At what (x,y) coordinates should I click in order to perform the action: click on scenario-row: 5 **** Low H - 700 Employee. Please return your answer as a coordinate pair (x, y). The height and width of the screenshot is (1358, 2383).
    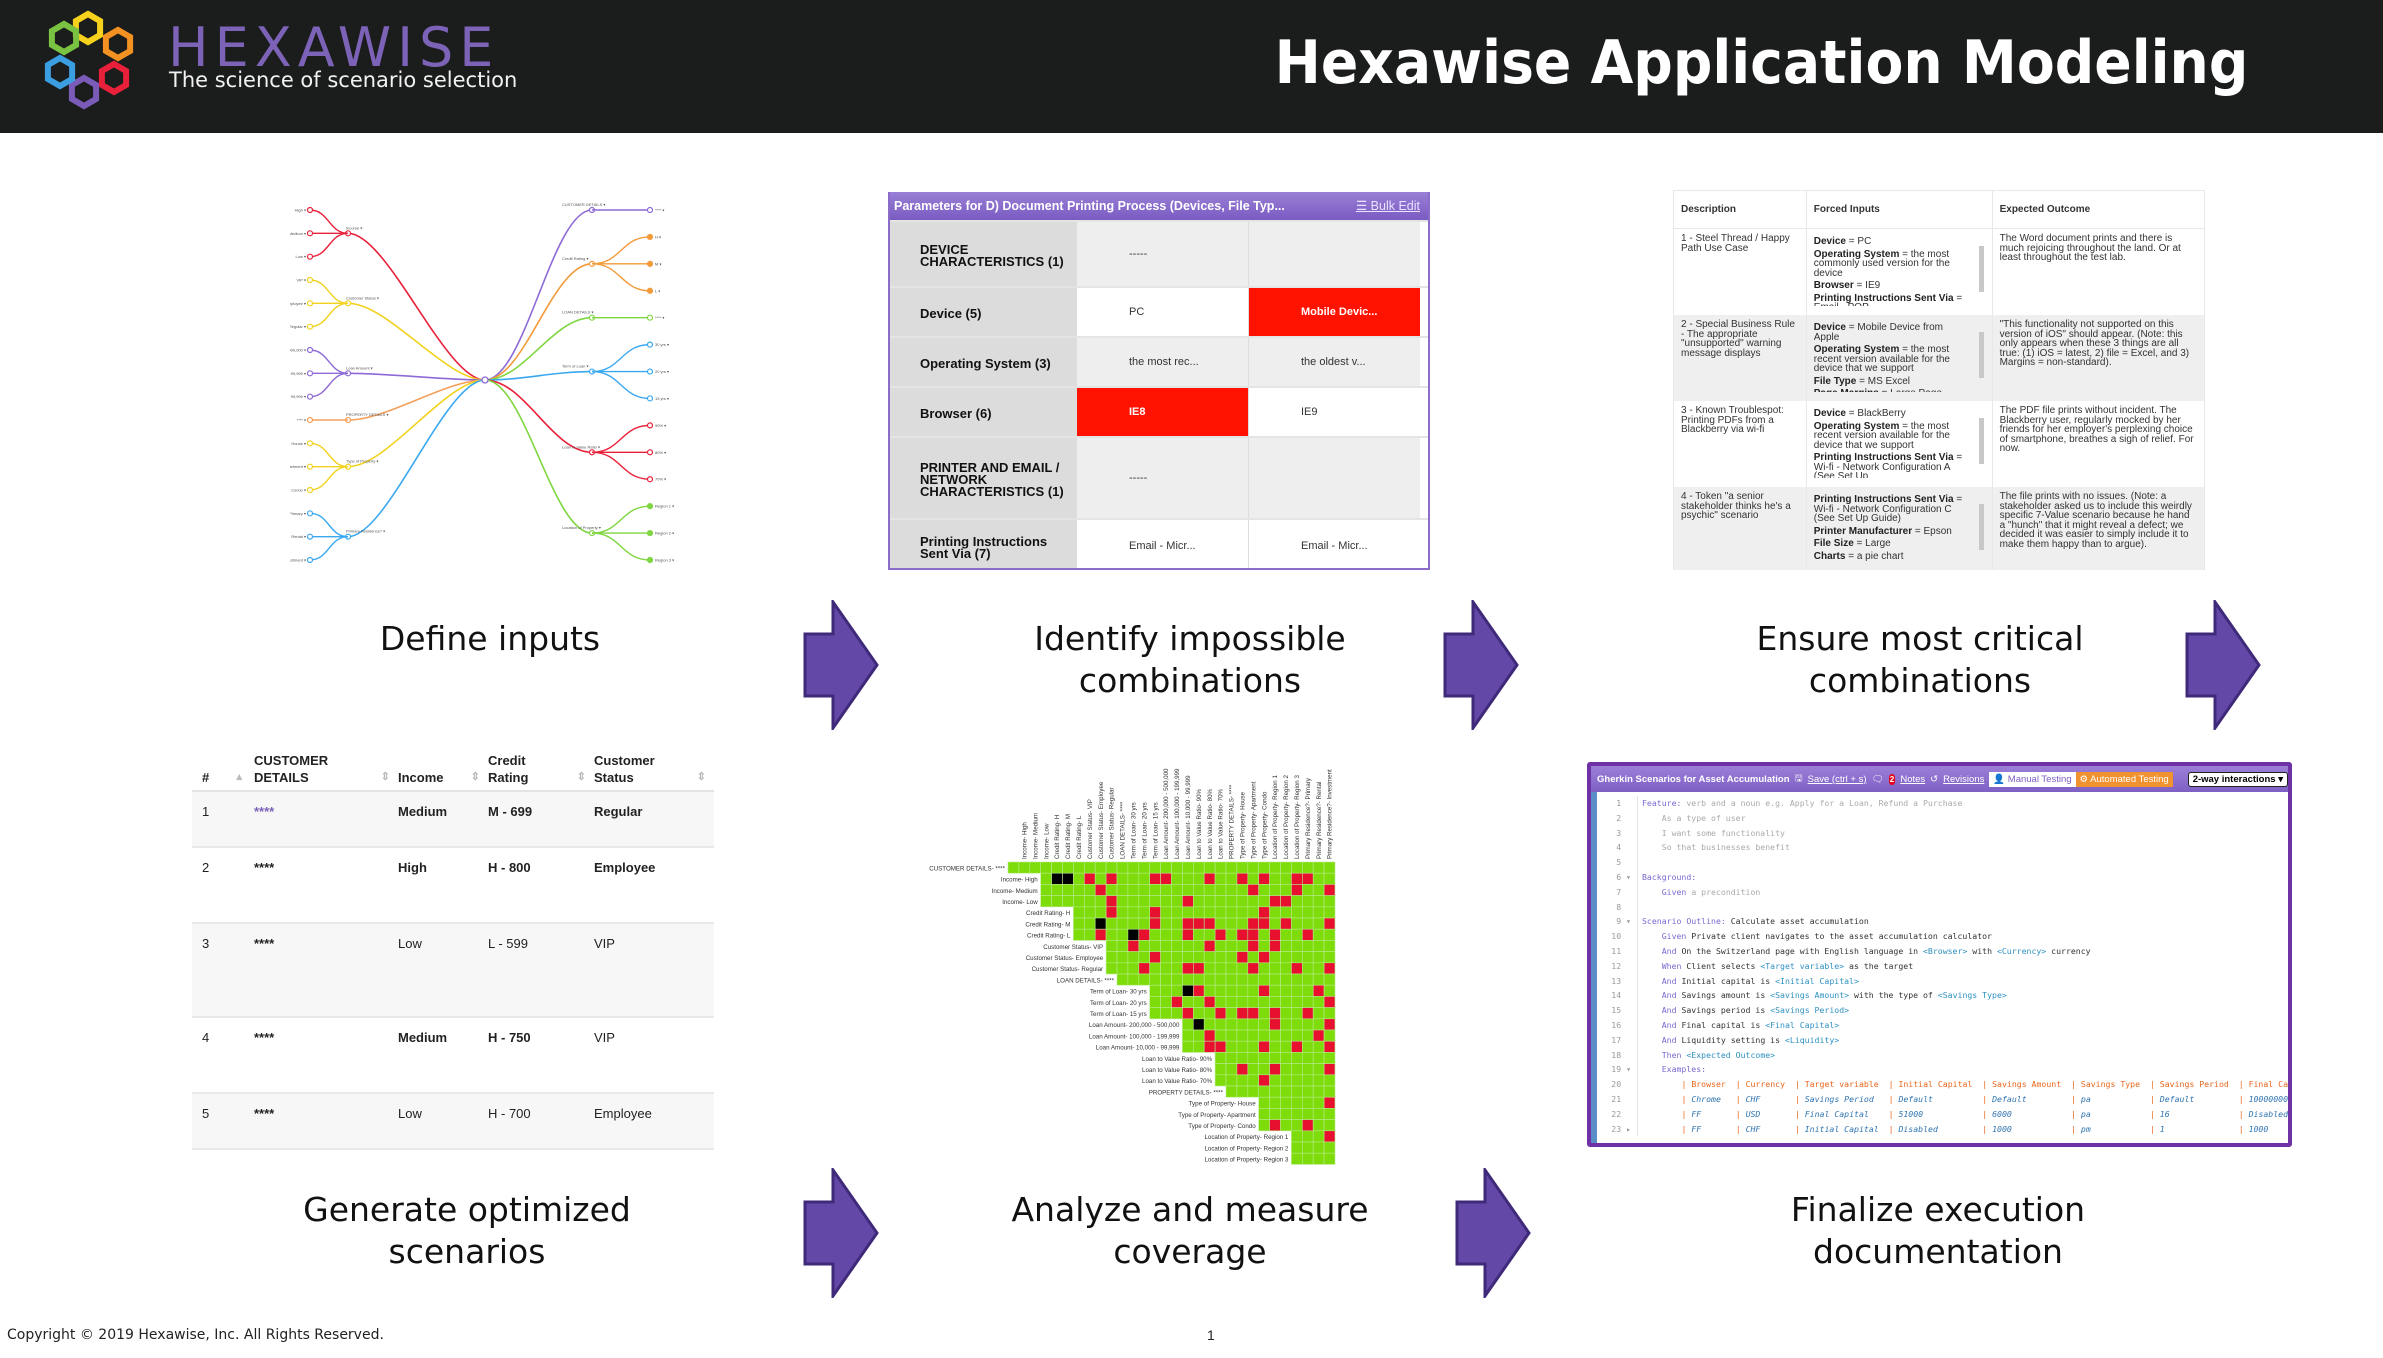
    Looking at the image, I should click on (453, 1122).